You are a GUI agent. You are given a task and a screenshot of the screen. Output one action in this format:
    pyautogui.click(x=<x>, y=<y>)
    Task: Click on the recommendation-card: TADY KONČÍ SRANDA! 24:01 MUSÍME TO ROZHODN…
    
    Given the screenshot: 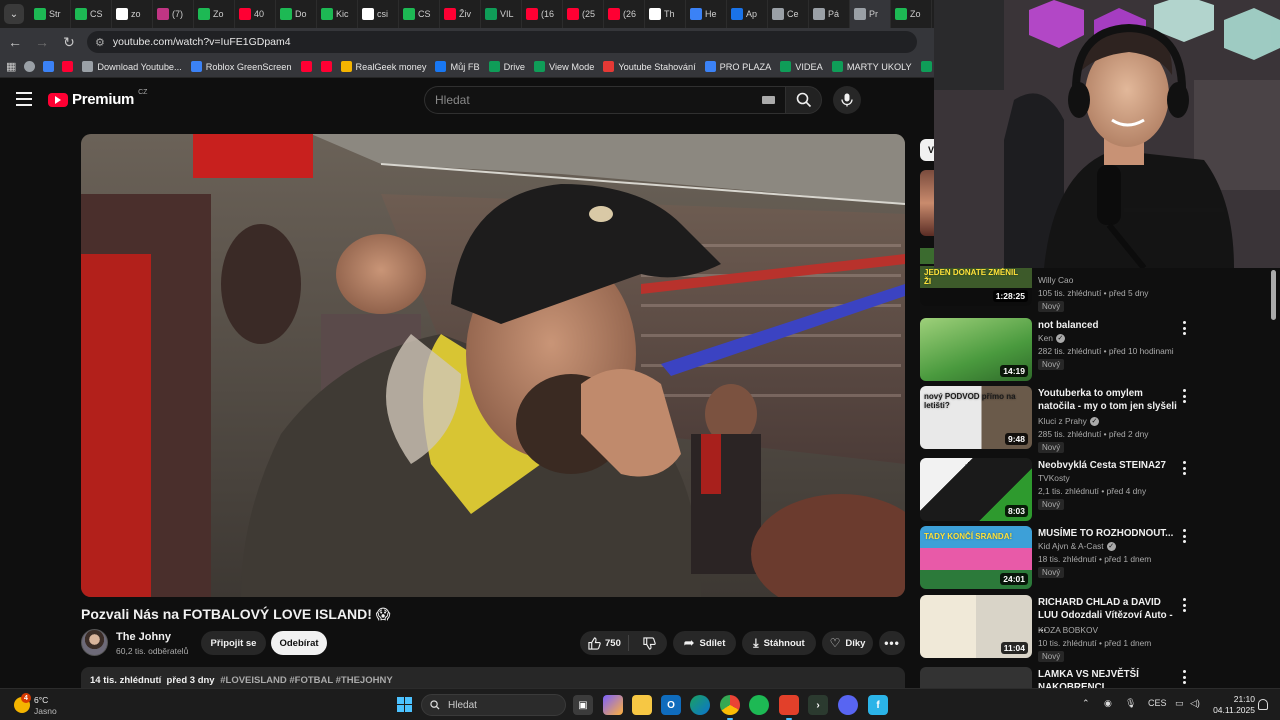 What is the action you would take?
    pyautogui.click(x=1060, y=559)
    